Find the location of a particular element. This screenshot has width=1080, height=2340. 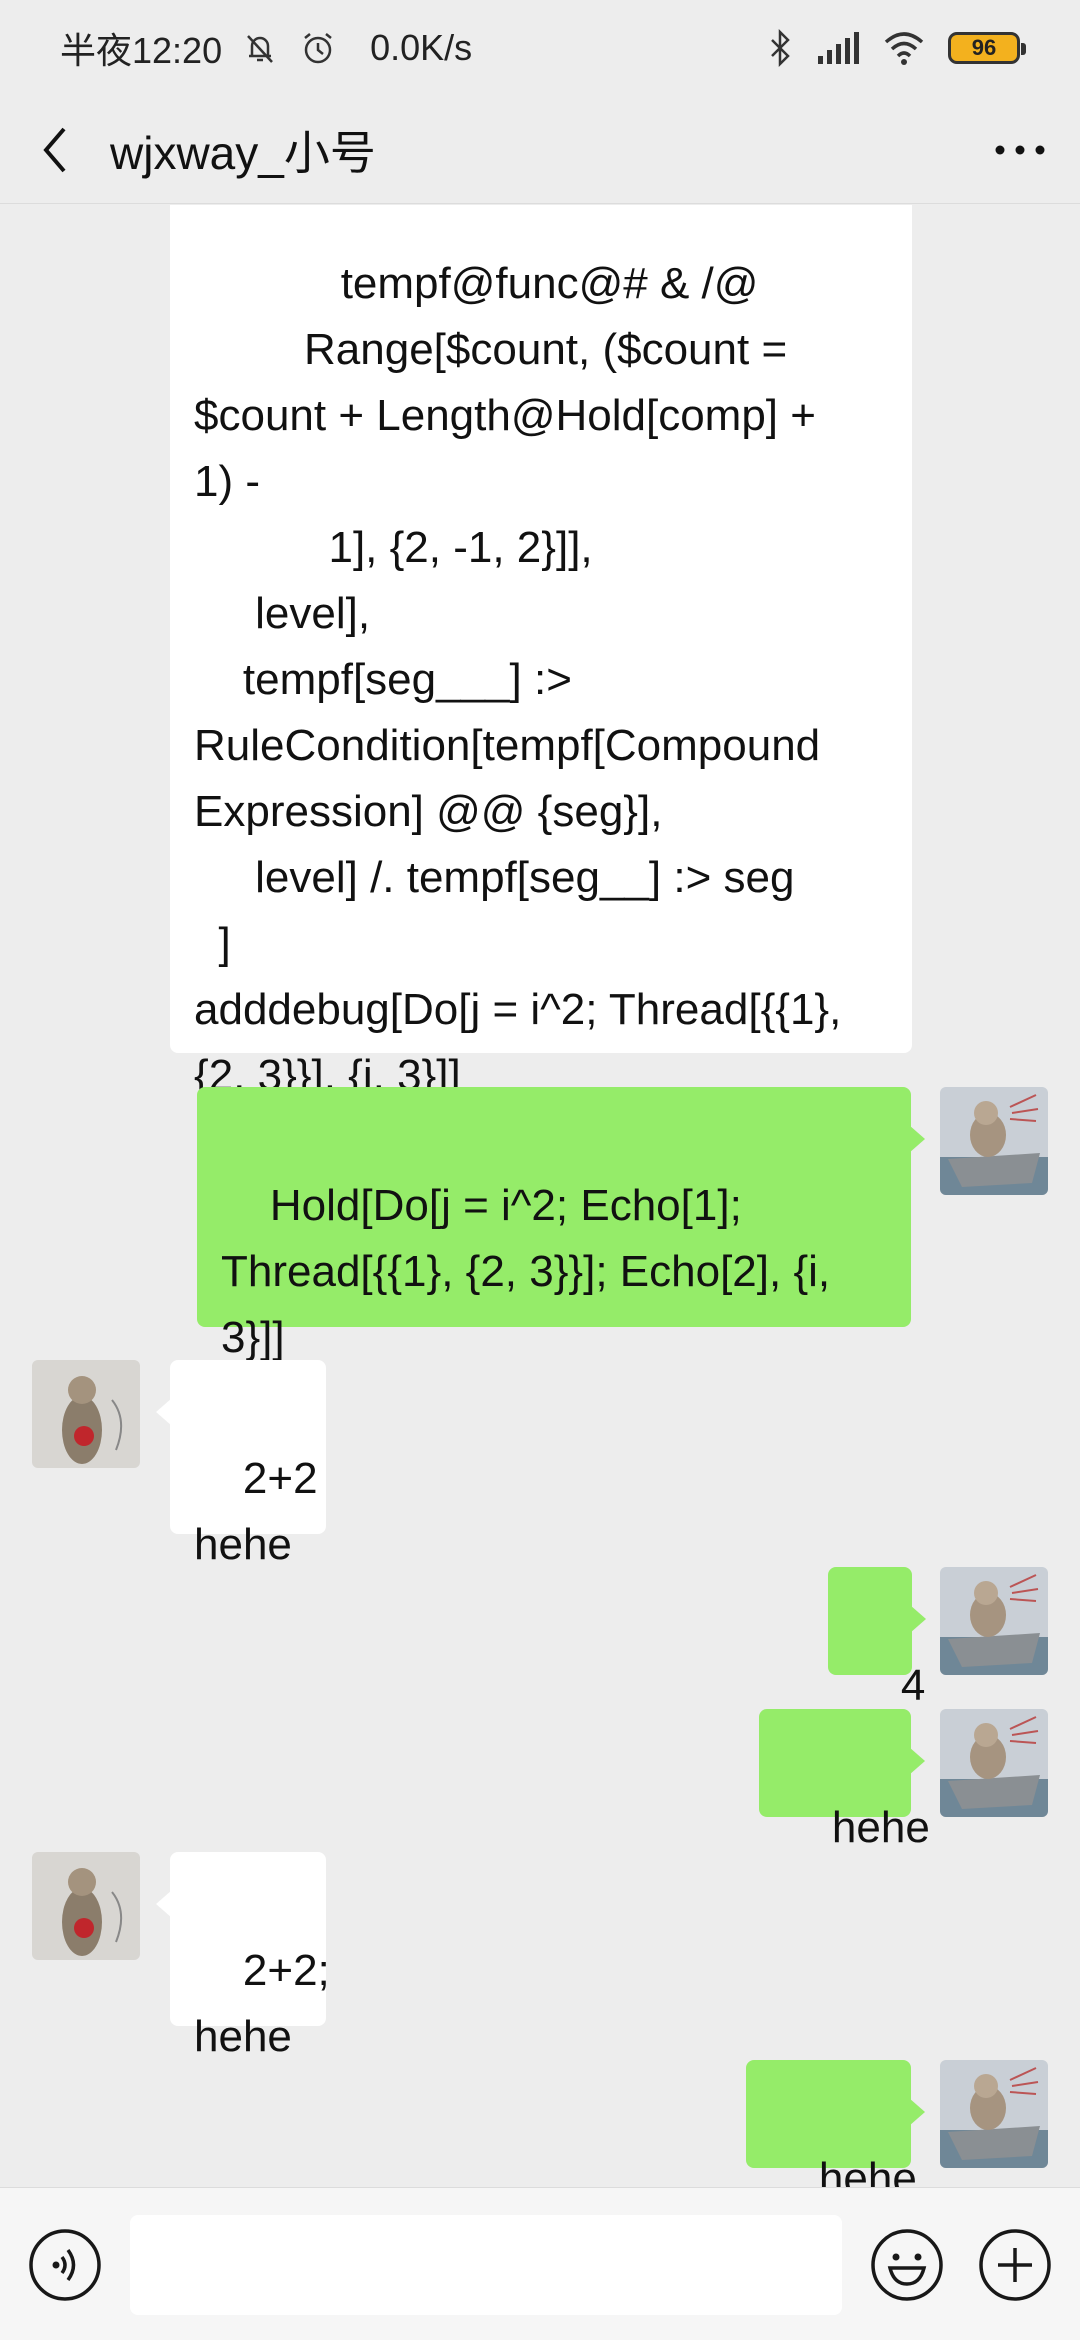

message-input is located at coordinates (486, 2265).